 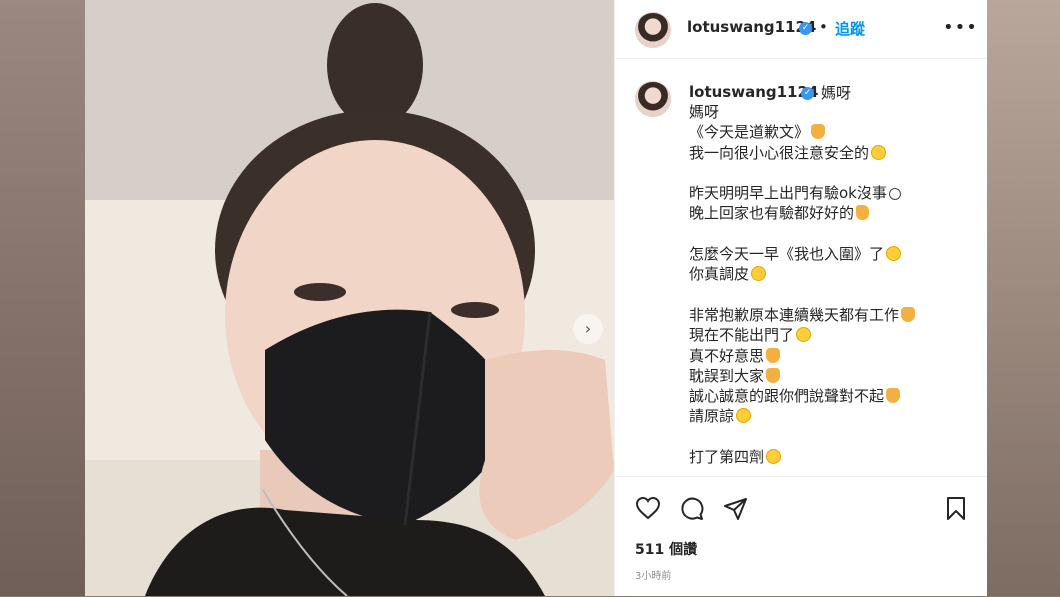 I want to click on caption-line: 誠心誠意的跟你們說聲對不起, so click(x=834, y=396).